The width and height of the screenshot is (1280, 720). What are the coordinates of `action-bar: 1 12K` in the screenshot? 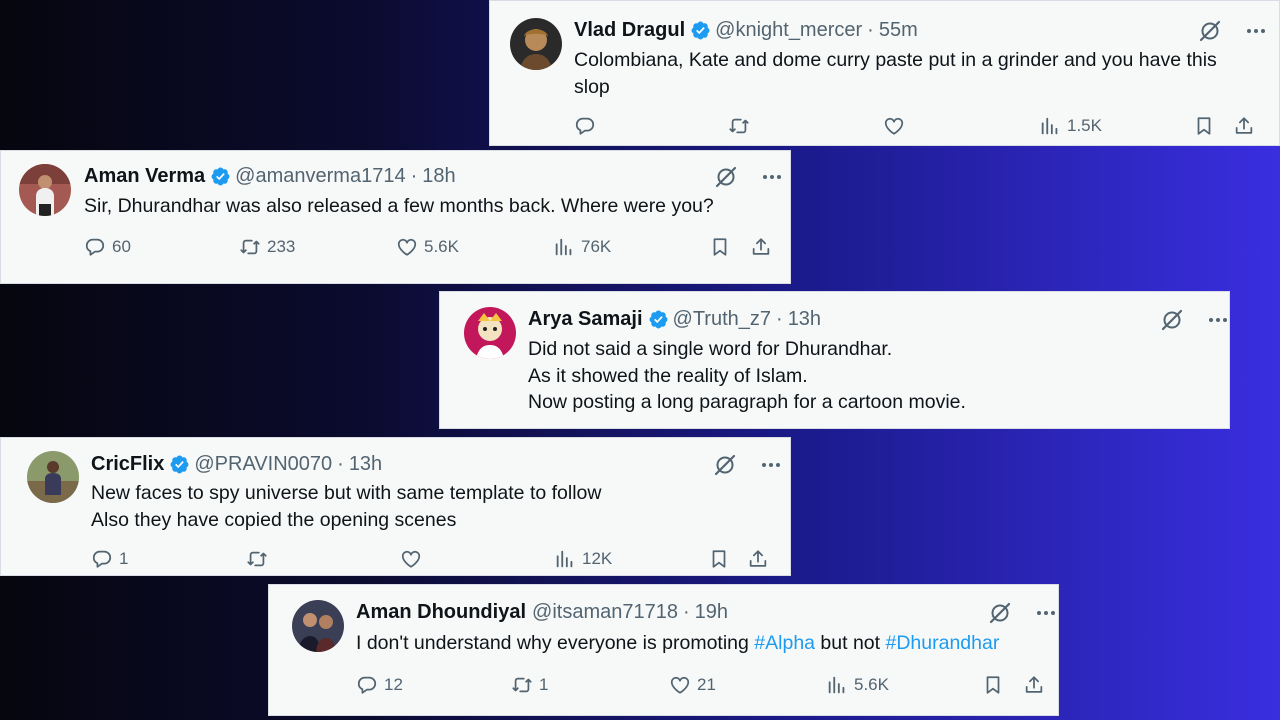 It's located at (436, 561).